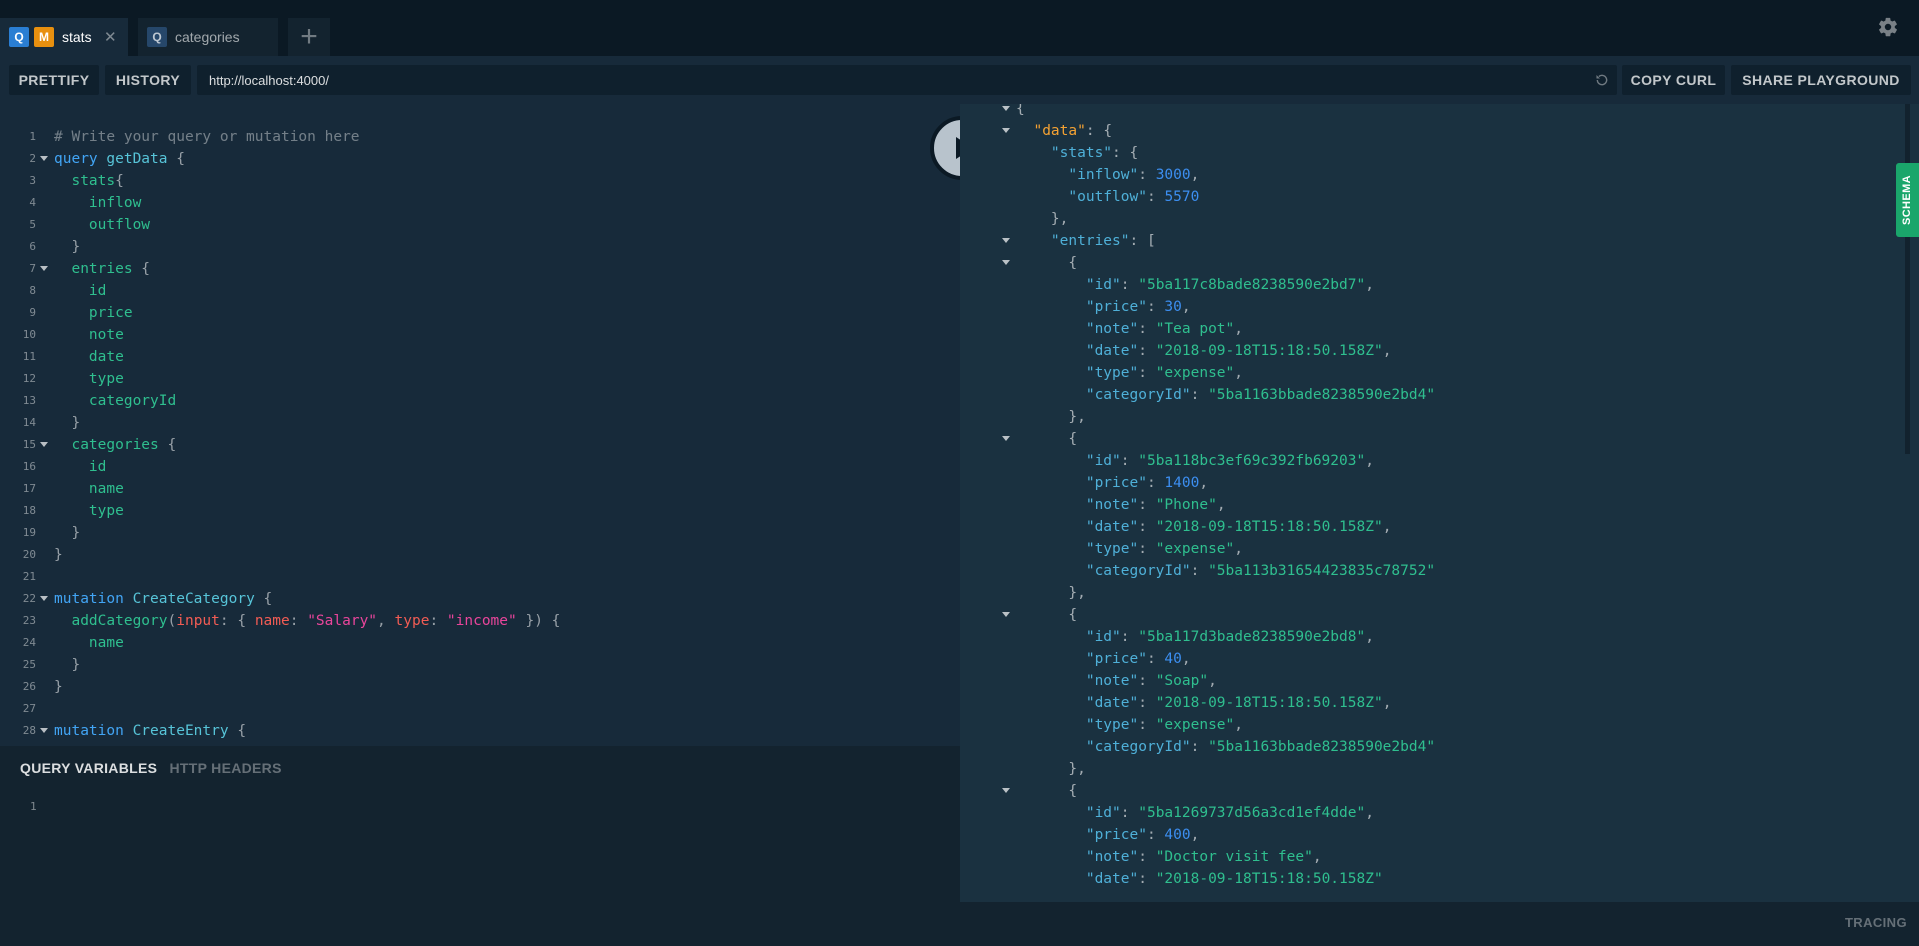 The height and width of the screenshot is (946, 1919). Describe the element at coordinates (1090, 241) in the screenshot. I see `result-token: "entries"` at that location.